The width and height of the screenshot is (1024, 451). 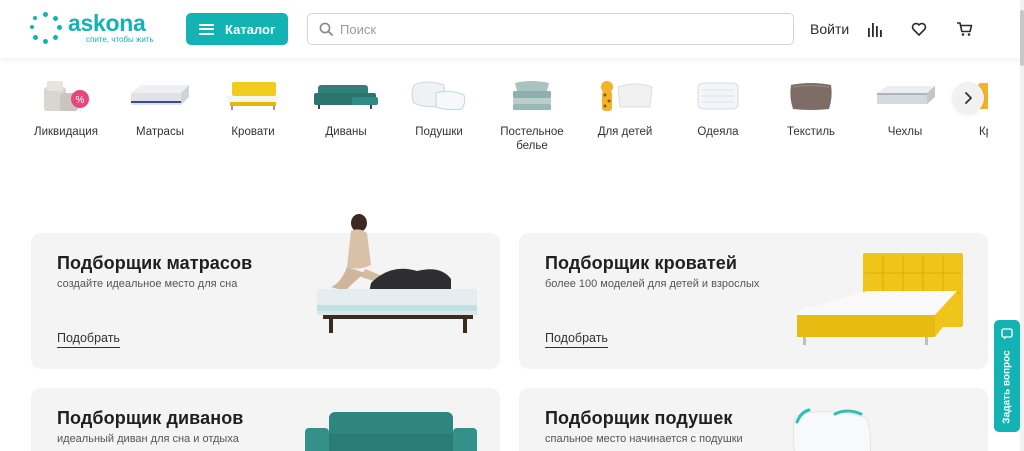 What do you see at coordinates (880, 299) in the screenshot?
I see `yellow-bed-image` at bounding box center [880, 299].